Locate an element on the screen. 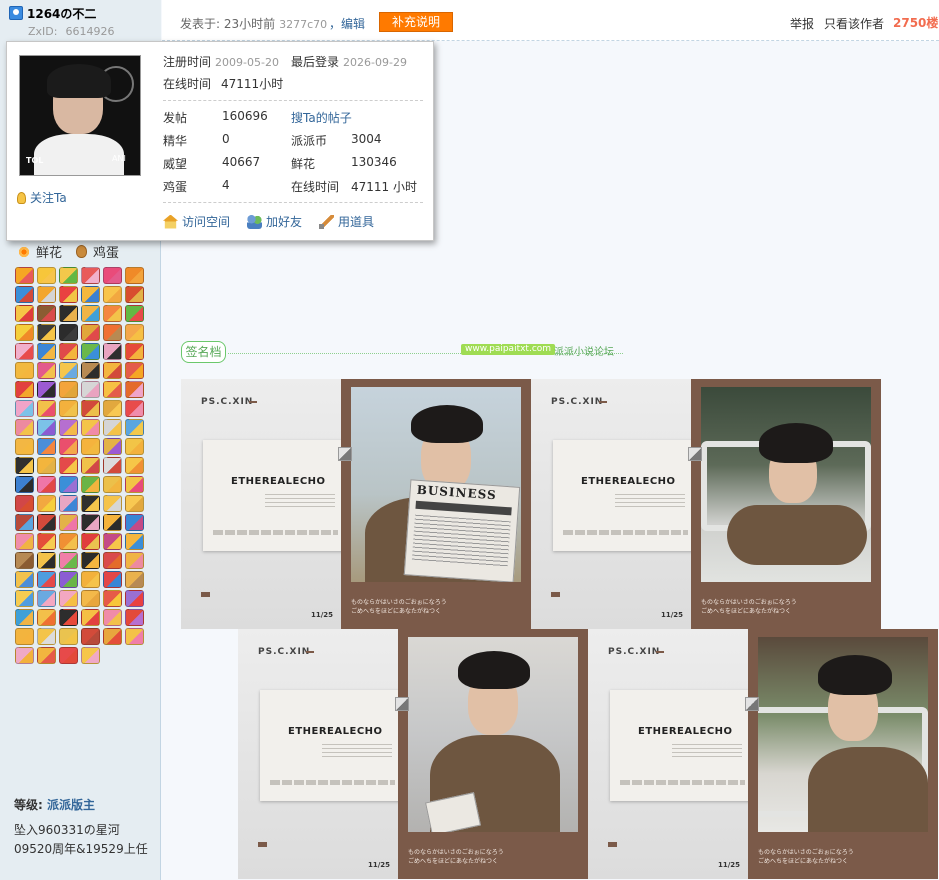  username-link: 1264の不二 is located at coordinates (61, 13).